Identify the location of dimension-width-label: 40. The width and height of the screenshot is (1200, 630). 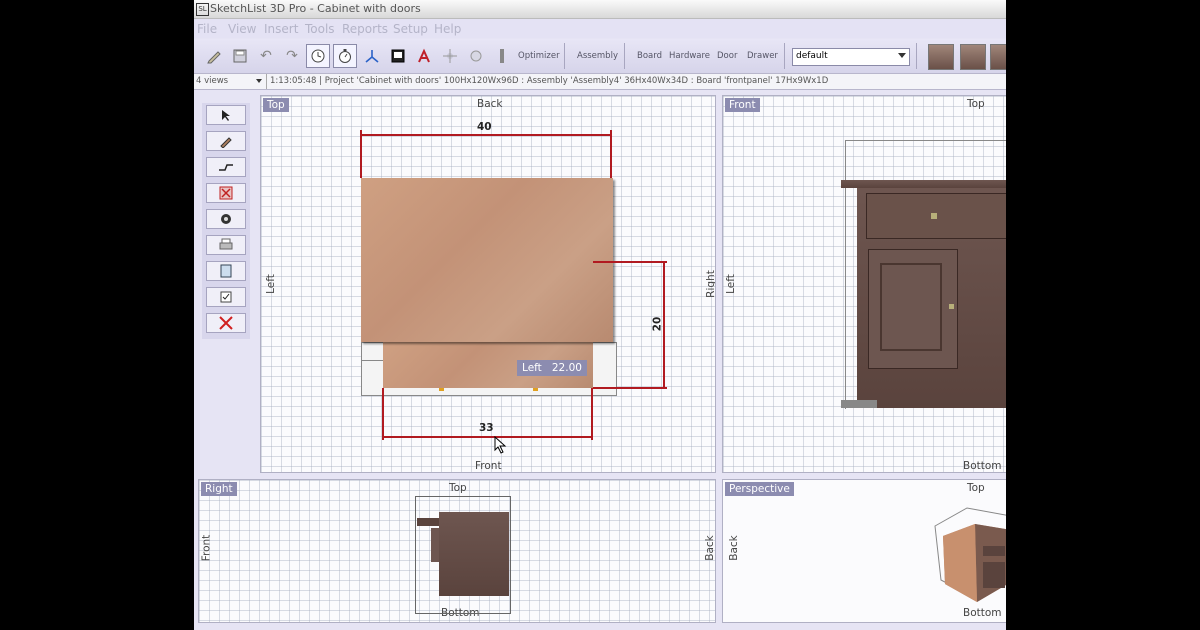
(484, 127).